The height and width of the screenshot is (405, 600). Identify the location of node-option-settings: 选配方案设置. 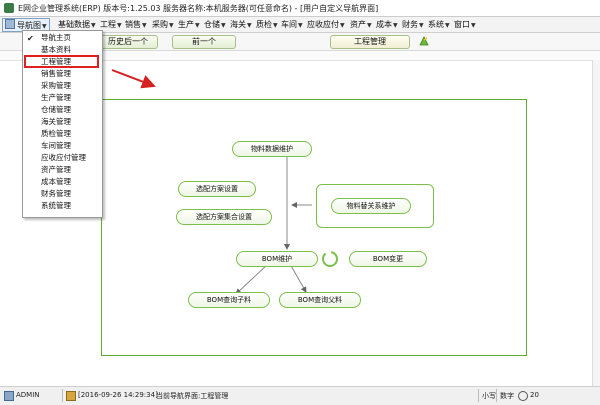
(217, 189).